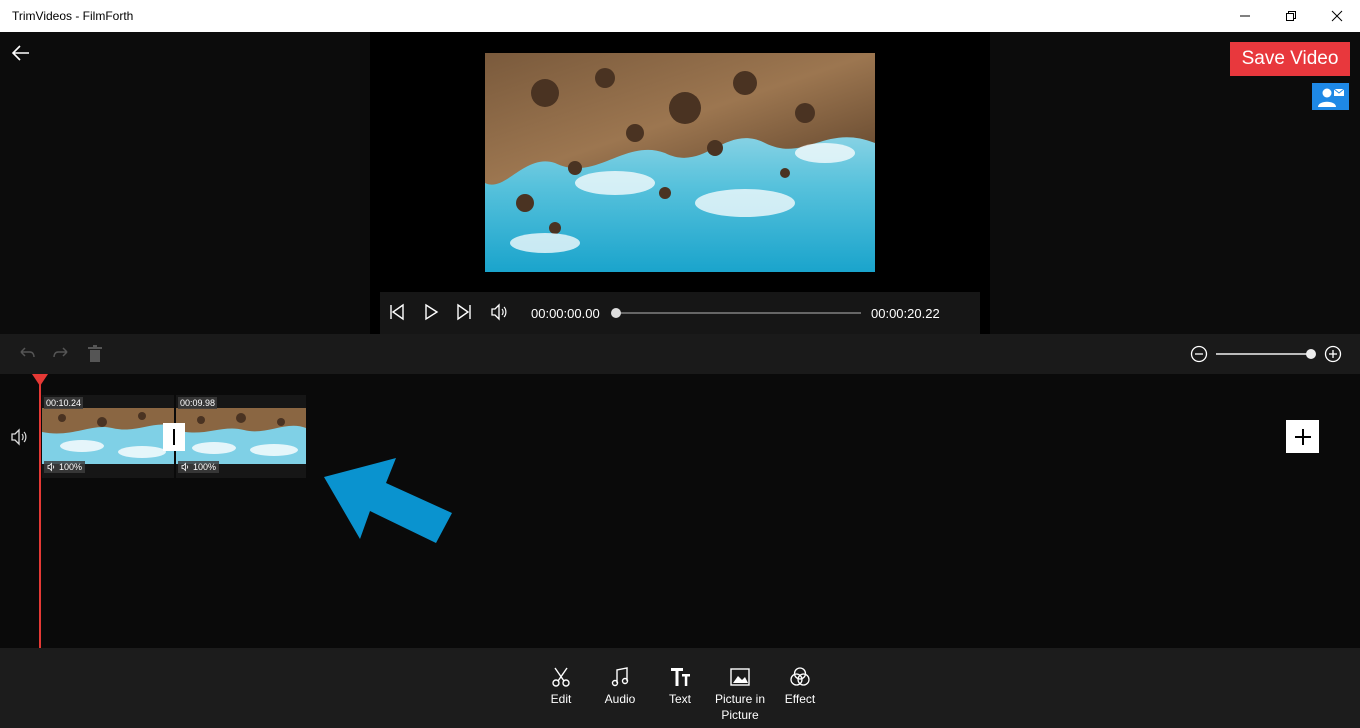 This screenshot has height=728, width=1360. Describe the element at coordinates (40, 380) in the screenshot. I see `playhead-handle` at that location.